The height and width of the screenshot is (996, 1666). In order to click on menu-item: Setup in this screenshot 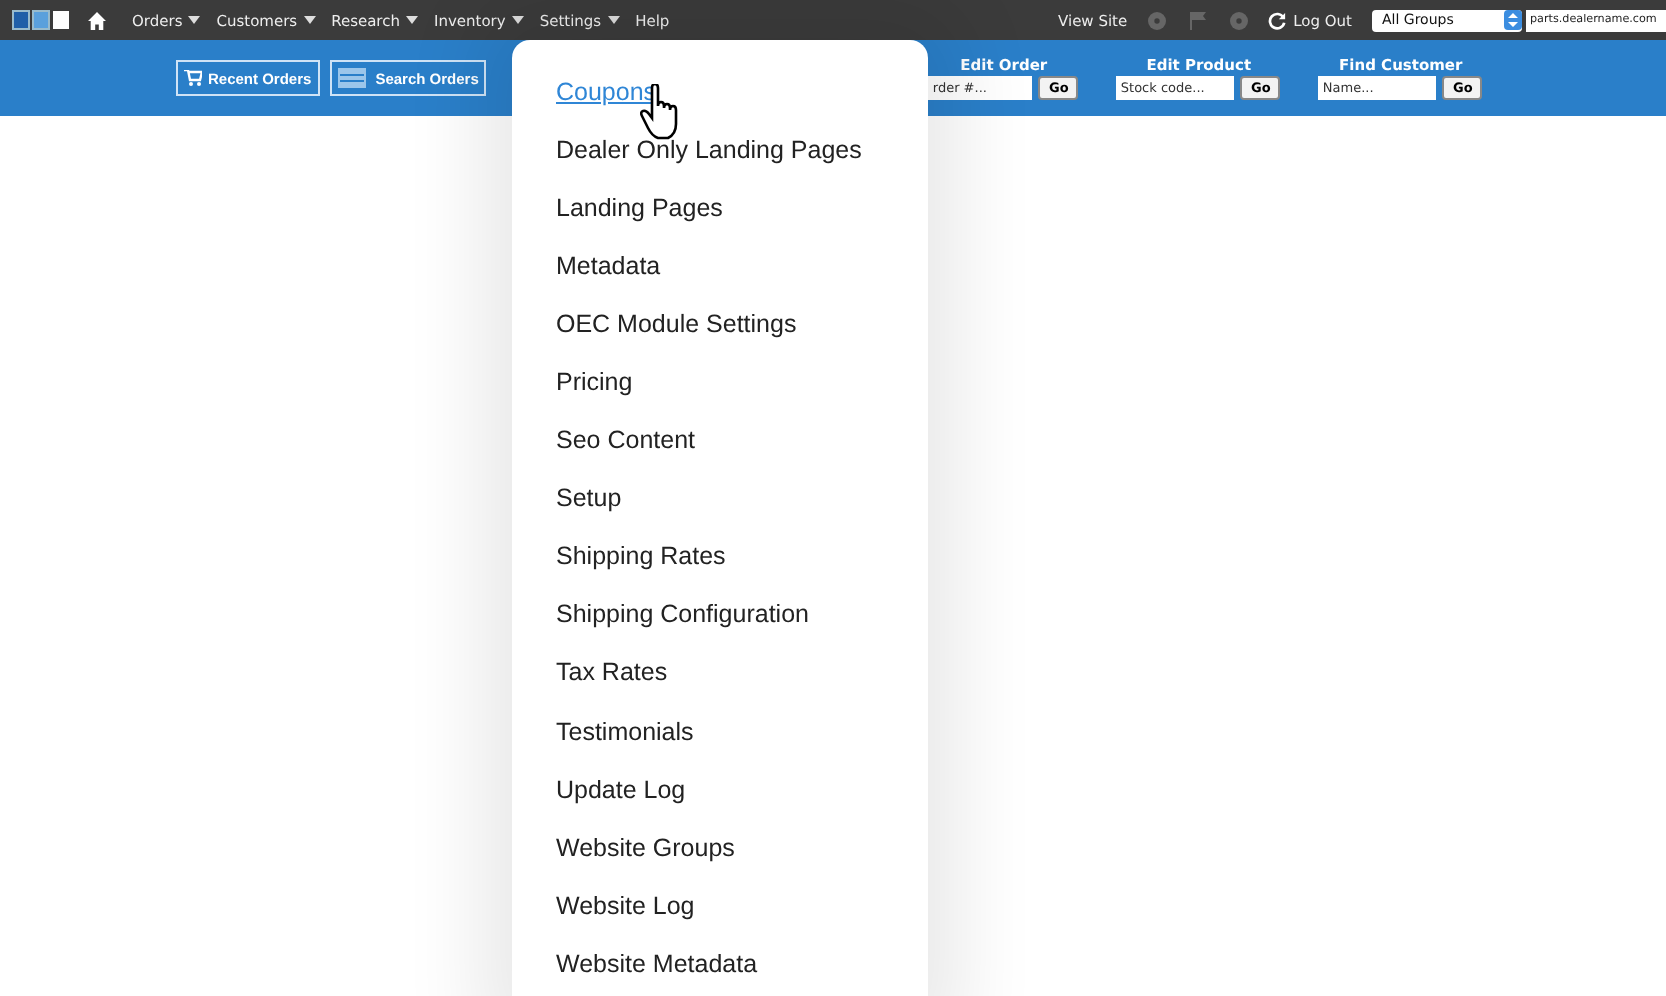, I will do `click(567, 498)`.